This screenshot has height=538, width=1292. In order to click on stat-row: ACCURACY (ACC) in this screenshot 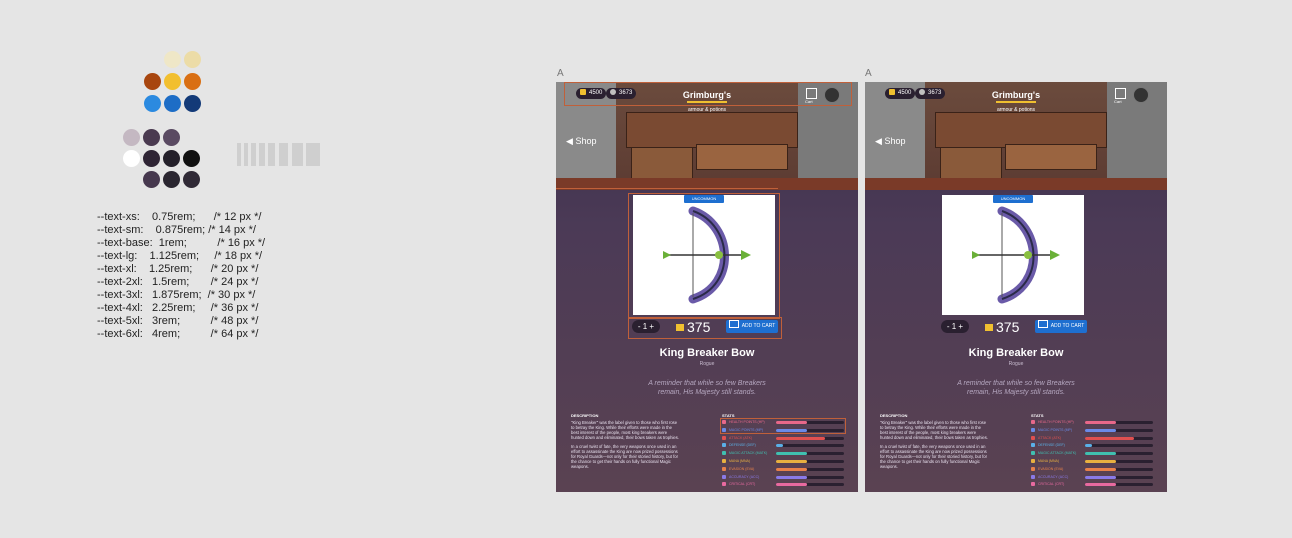, I will do `click(783, 477)`.